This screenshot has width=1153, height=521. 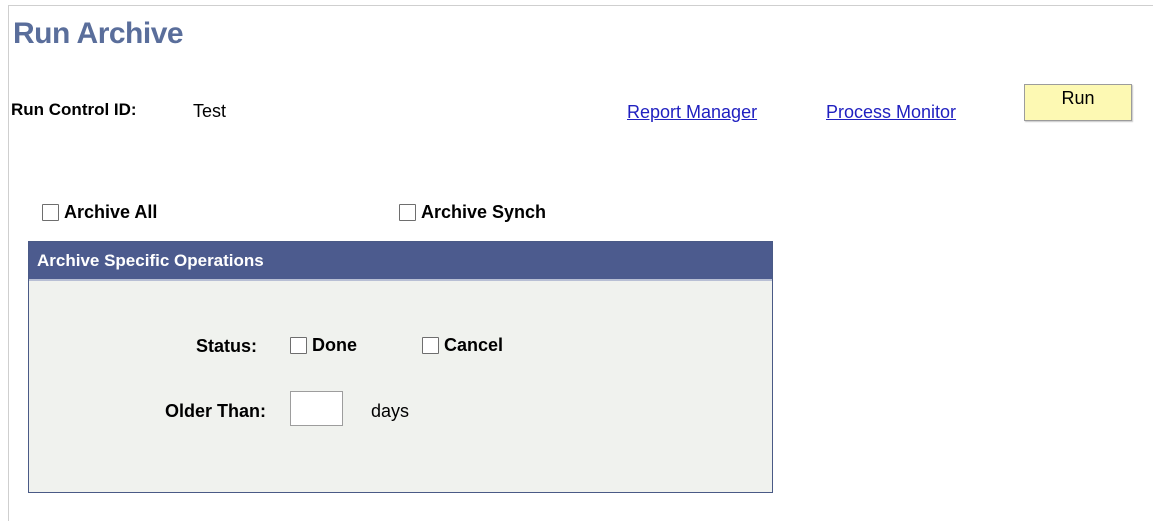 I want to click on older-than-label: Older Than:, so click(x=216, y=411).